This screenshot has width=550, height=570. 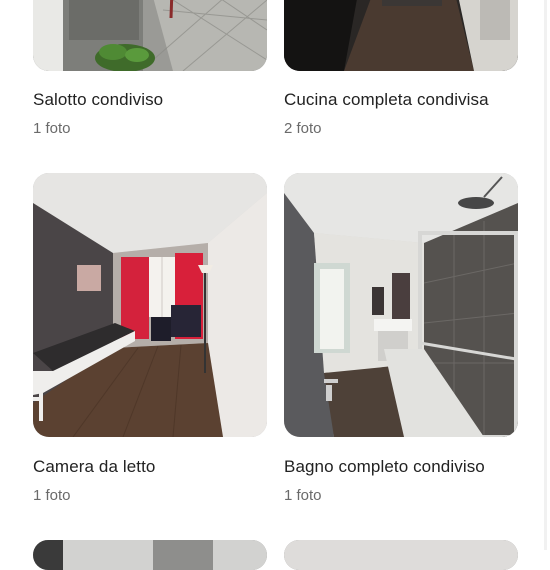 I want to click on photo-count: 2 foto, so click(x=303, y=128).